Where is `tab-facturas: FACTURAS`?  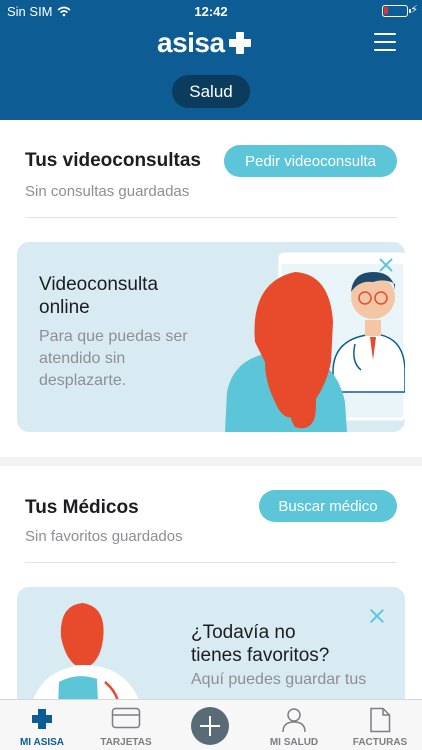 tab-facturas: FACTURAS is located at coordinates (380, 725).